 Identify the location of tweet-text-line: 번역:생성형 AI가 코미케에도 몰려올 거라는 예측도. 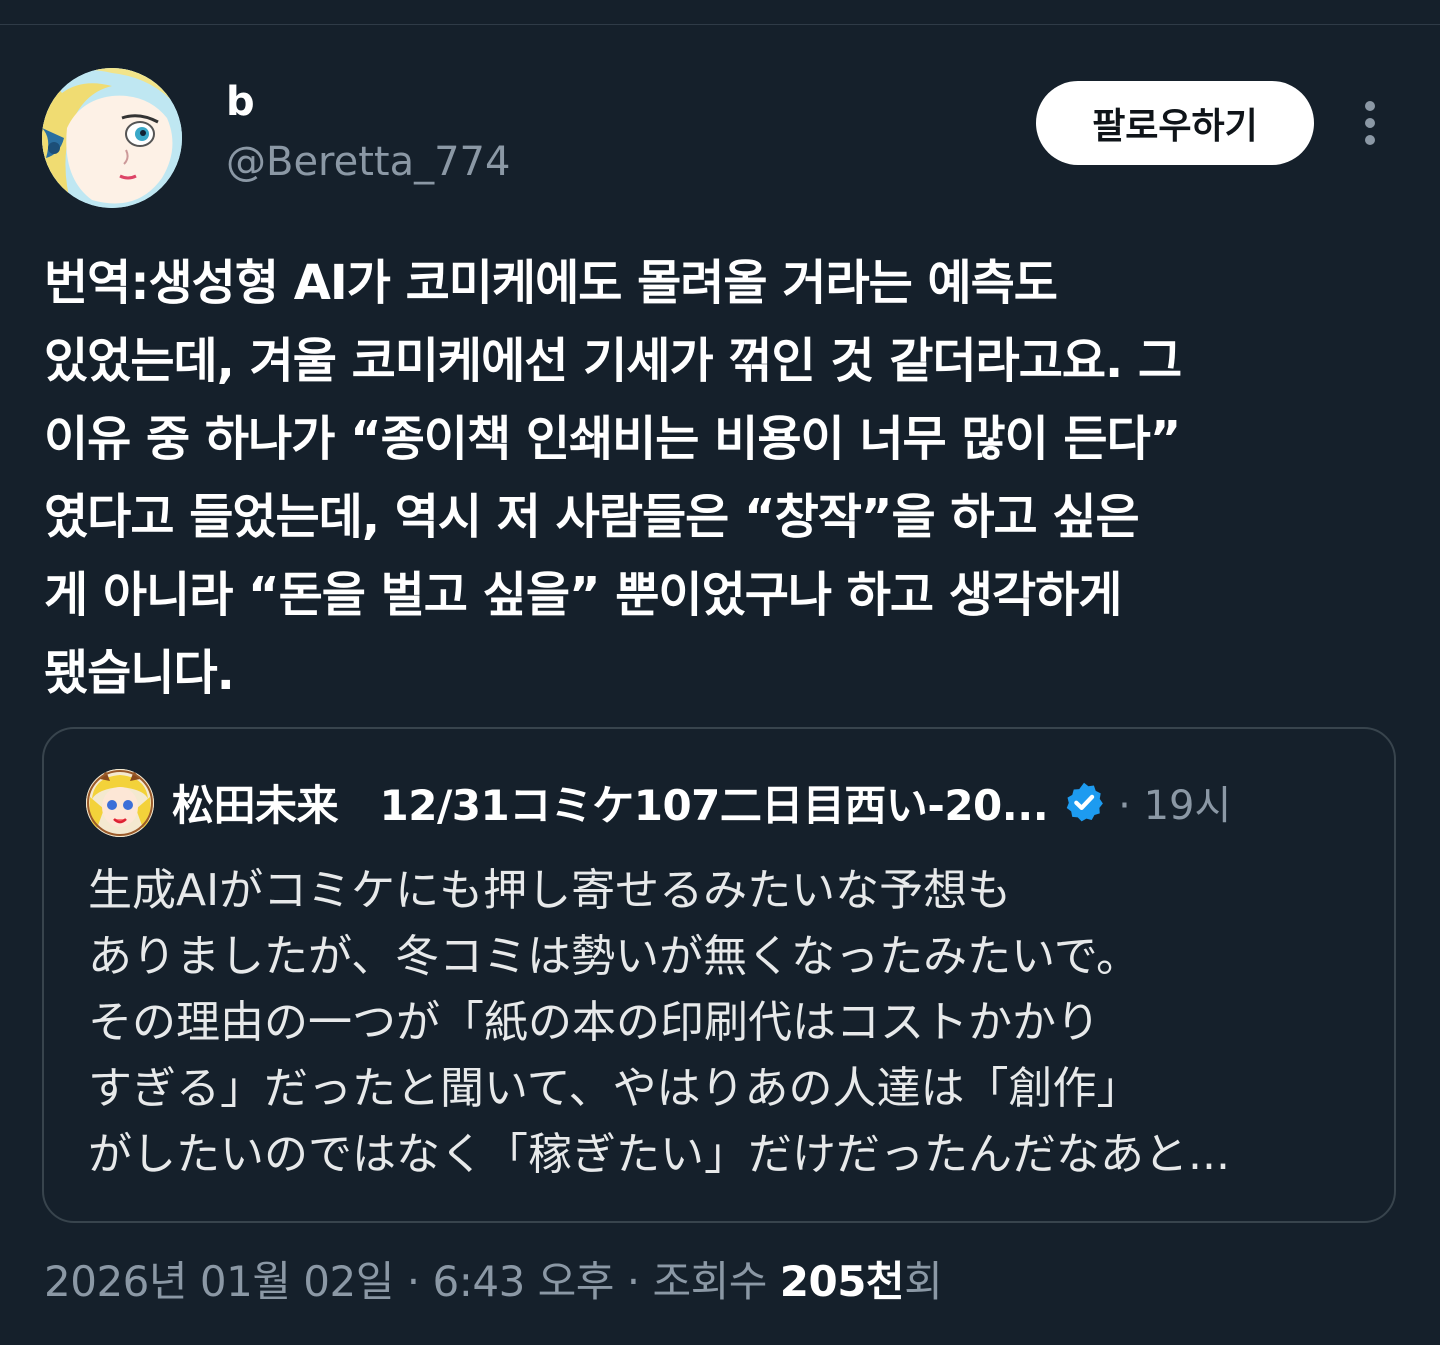
(551, 283).